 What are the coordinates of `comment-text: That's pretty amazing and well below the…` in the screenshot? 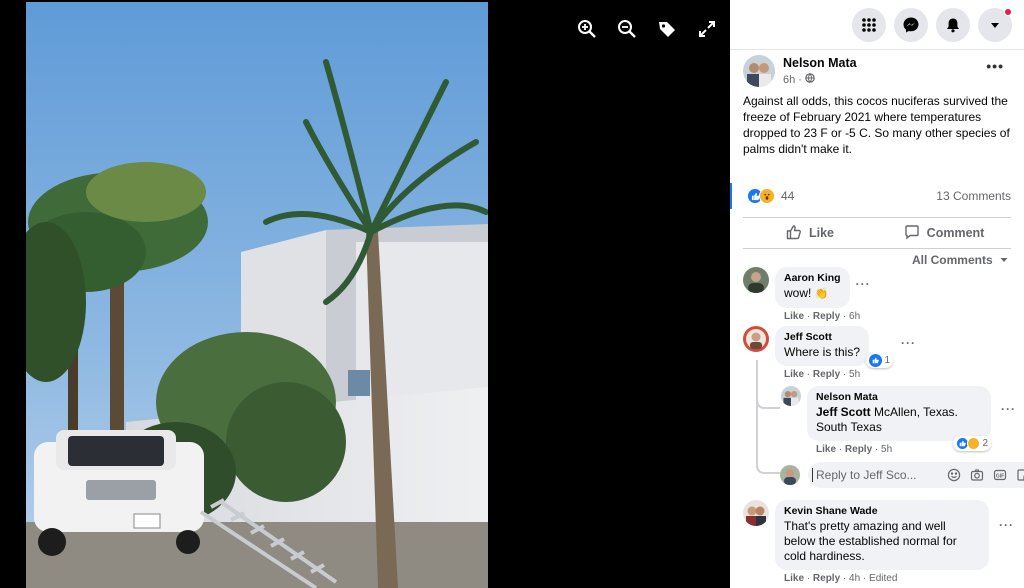 It's located at (870, 541).